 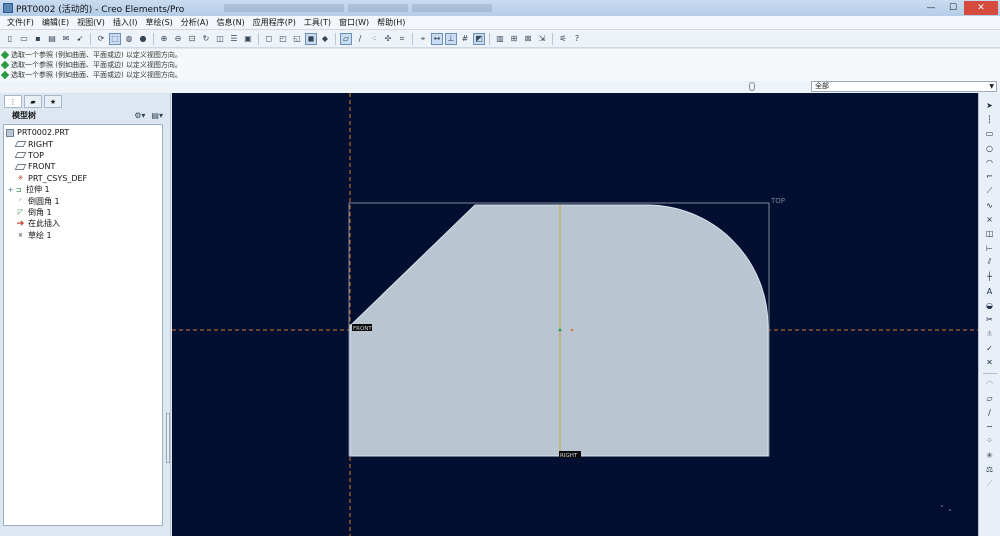 I want to click on modify-icon: ⫽, so click(x=990, y=262).